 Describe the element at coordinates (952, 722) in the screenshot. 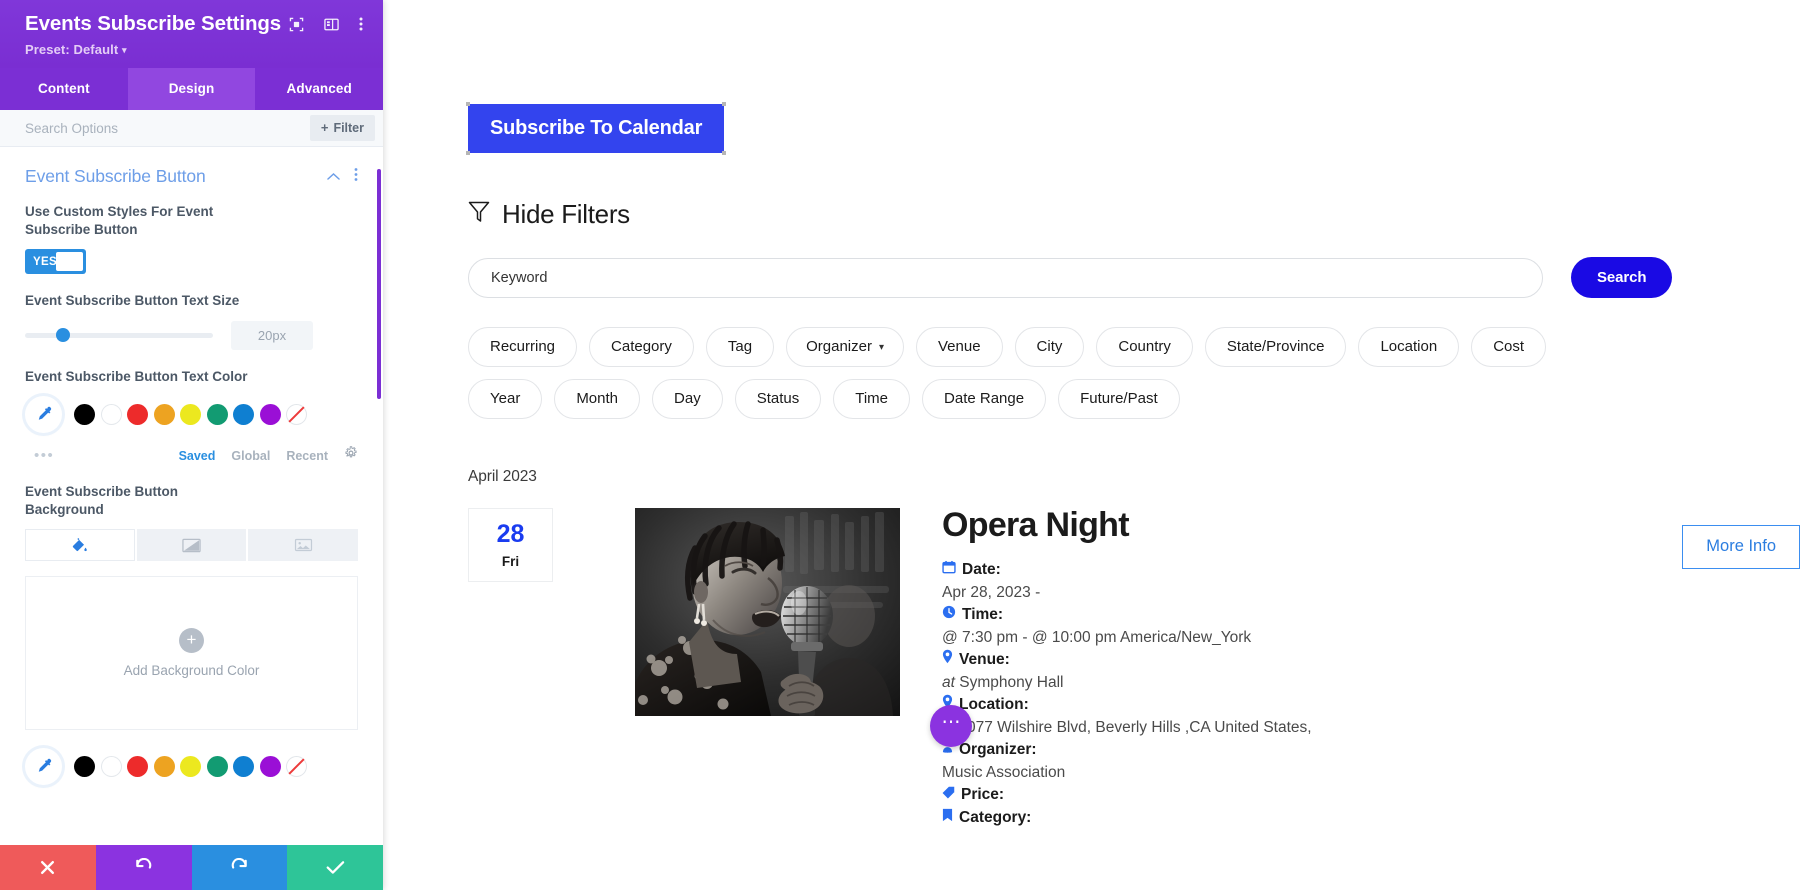

I see `horizontal-dots-icon: ⋯` at that location.